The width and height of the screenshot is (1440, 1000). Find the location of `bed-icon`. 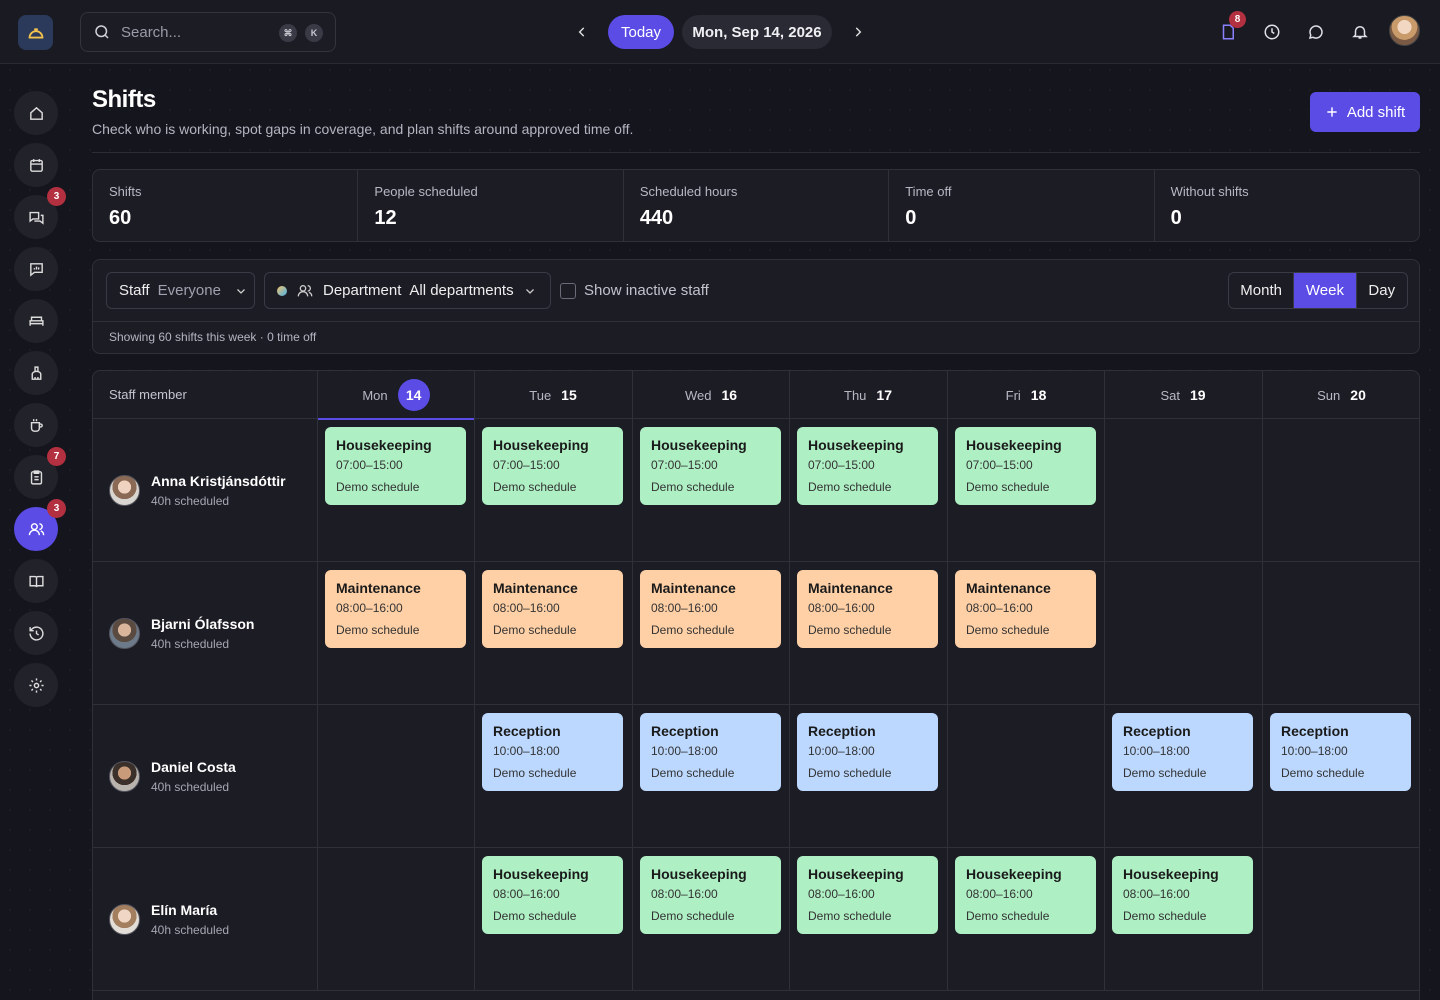

bed-icon is located at coordinates (36, 321).